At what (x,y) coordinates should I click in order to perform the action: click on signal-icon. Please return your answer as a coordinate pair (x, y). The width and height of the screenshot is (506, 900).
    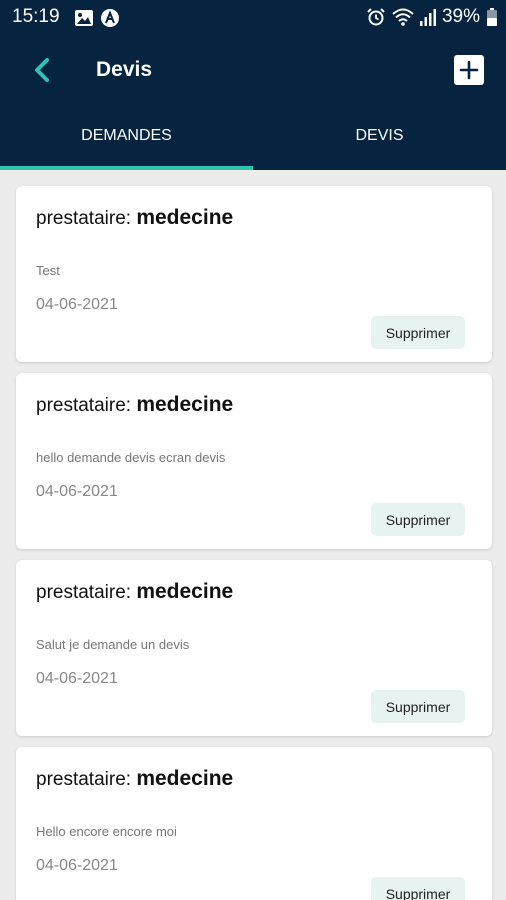
    Looking at the image, I should click on (427, 17).